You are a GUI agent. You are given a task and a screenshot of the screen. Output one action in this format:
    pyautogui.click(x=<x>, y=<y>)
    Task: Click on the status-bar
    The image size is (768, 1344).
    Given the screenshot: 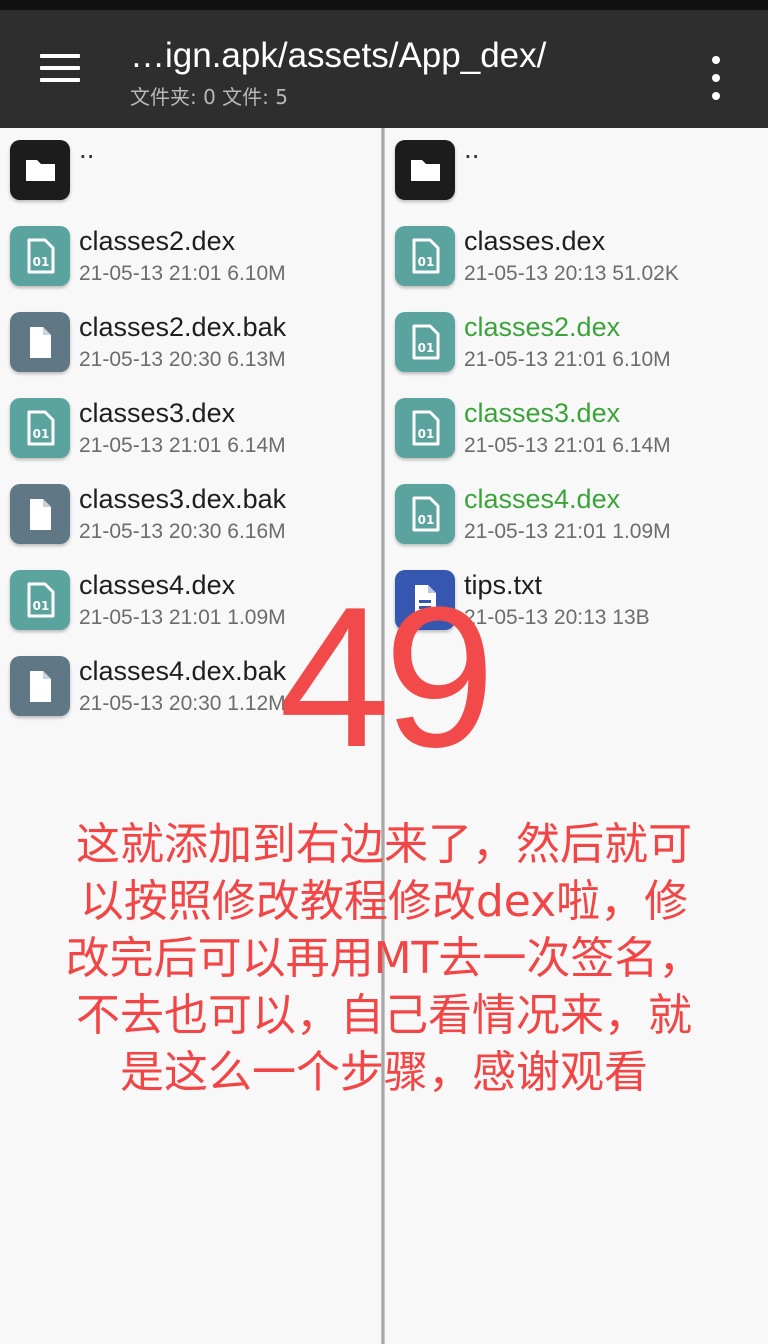 What is the action you would take?
    pyautogui.click(x=384, y=5)
    